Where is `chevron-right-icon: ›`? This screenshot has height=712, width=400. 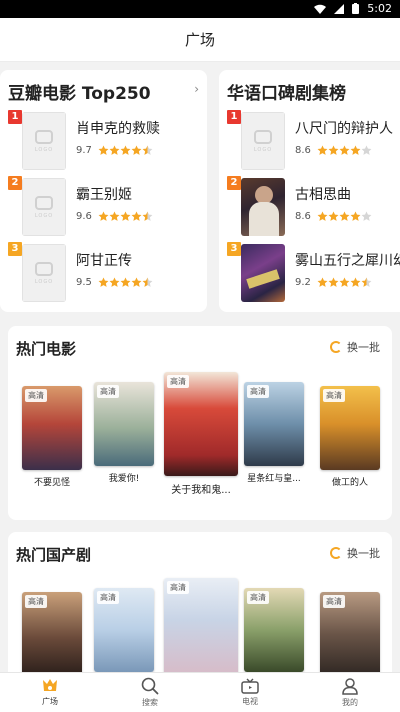
chevron-right-icon: › is located at coordinates (196, 89).